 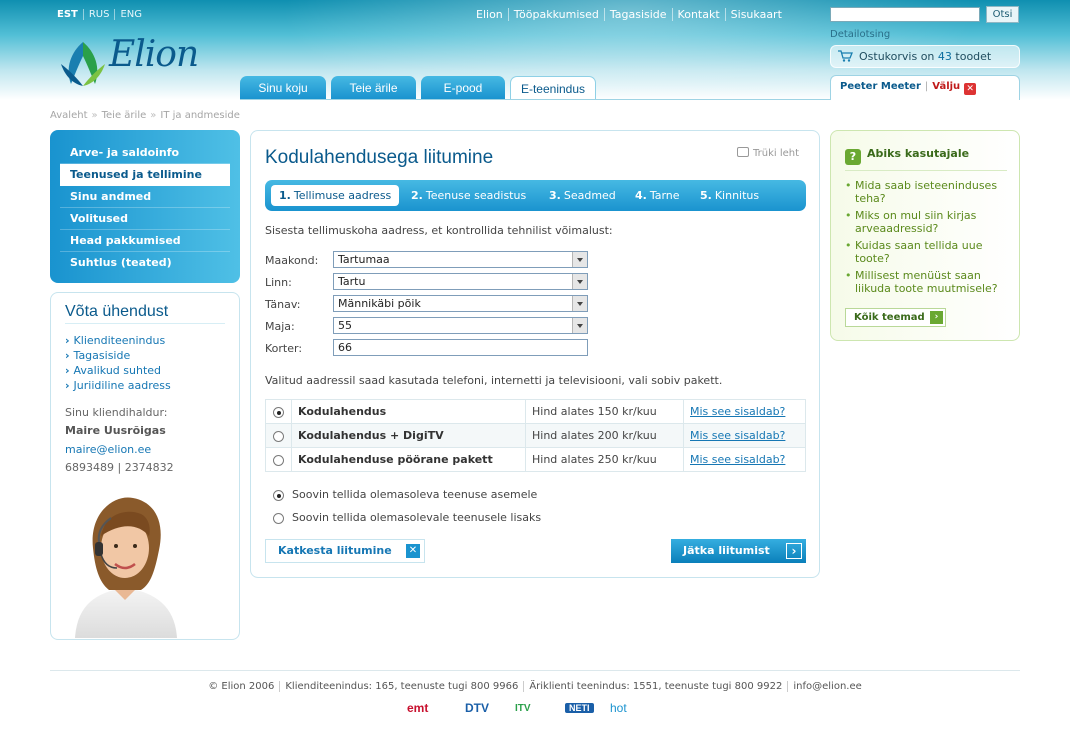 I want to click on toplink-elion: Elion, so click(x=492, y=14).